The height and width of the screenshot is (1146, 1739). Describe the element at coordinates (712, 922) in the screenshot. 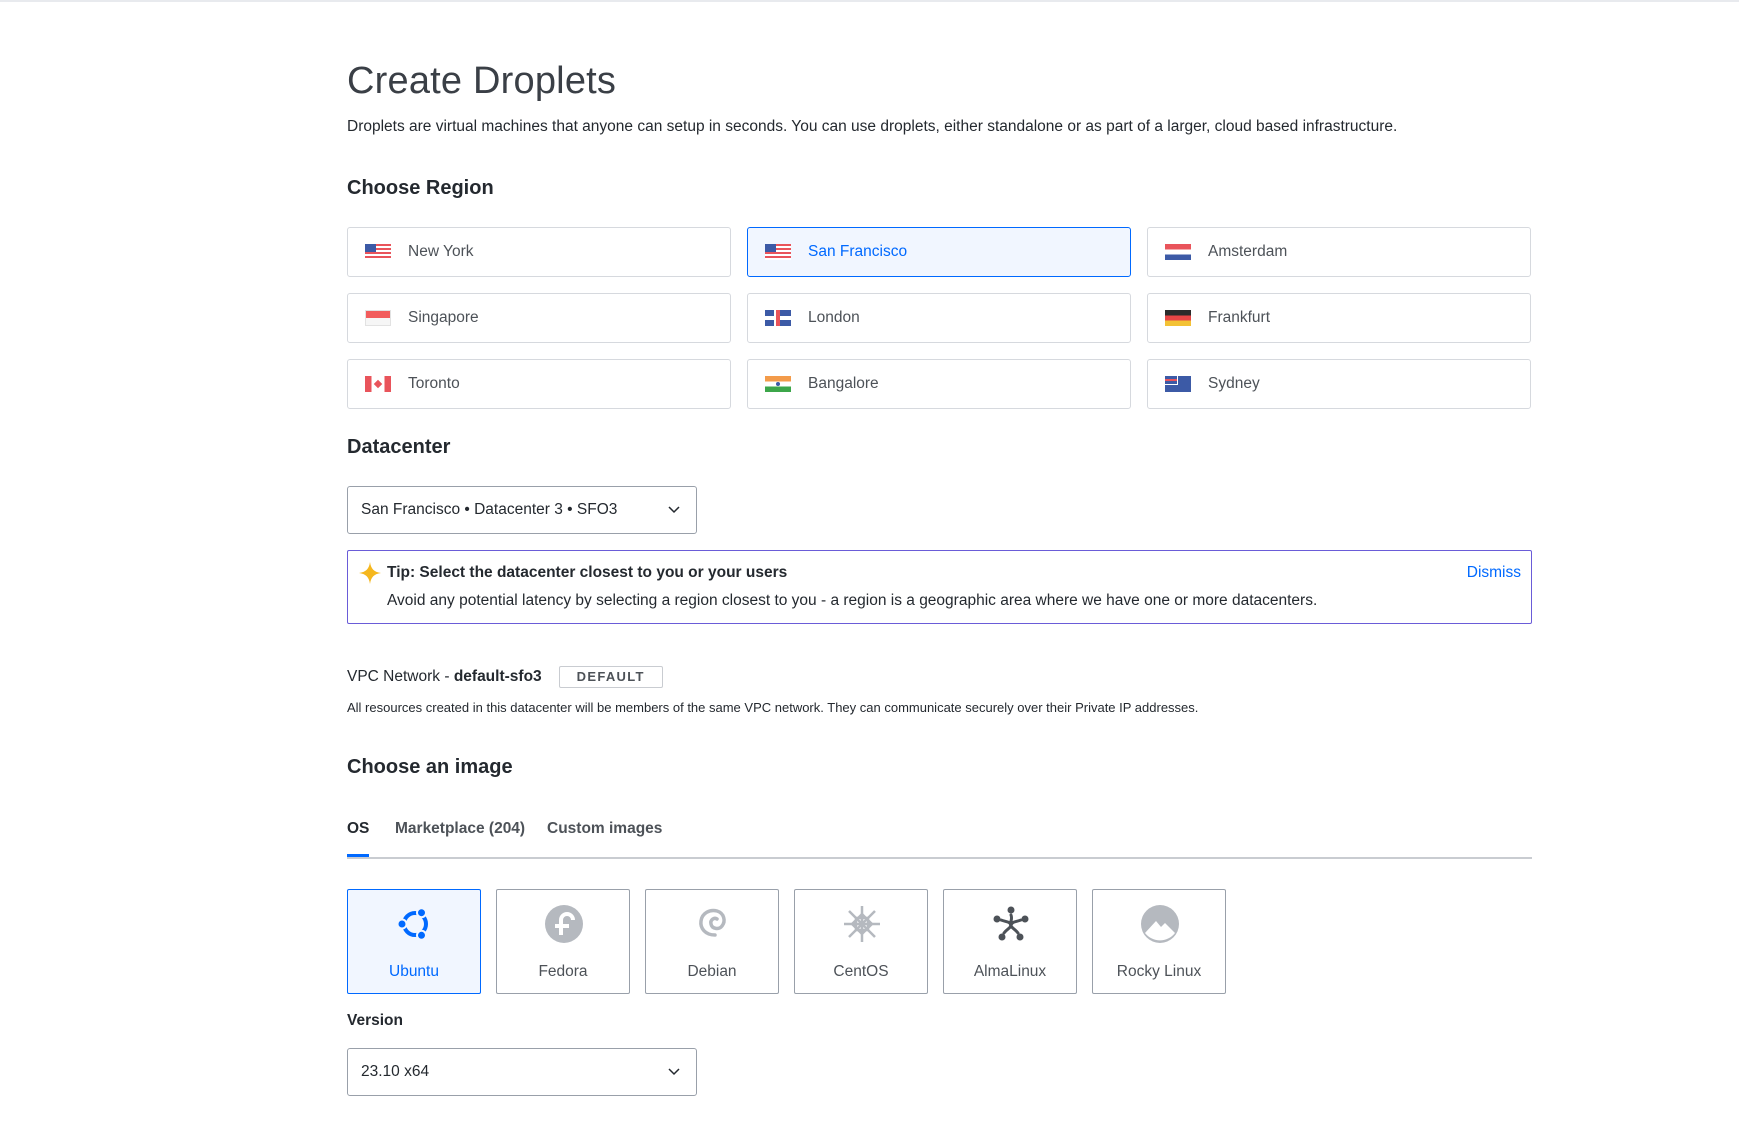

I see `debian-icon` at that location.